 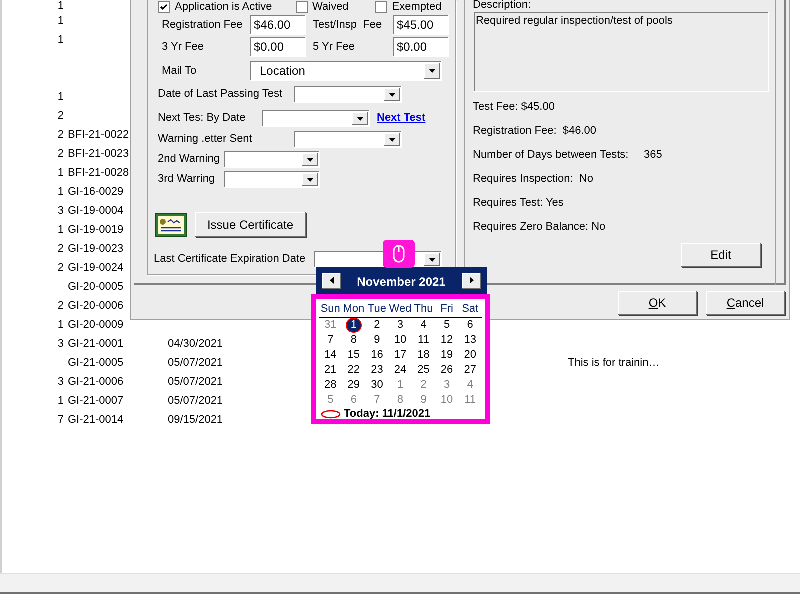 I want to click on record-id-cell: GI-21-0001, so click(x=96, y=344).